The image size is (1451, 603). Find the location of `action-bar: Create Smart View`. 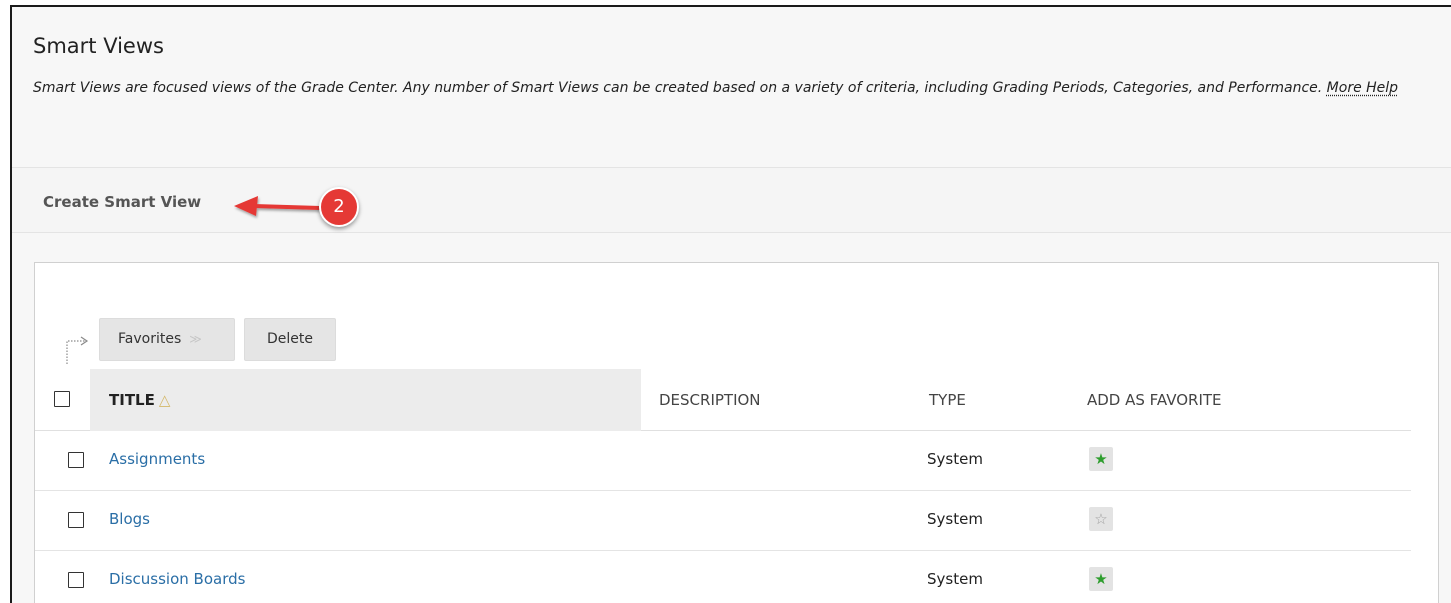

action-bar: Create Smart View is located at coordinates (731, 200).